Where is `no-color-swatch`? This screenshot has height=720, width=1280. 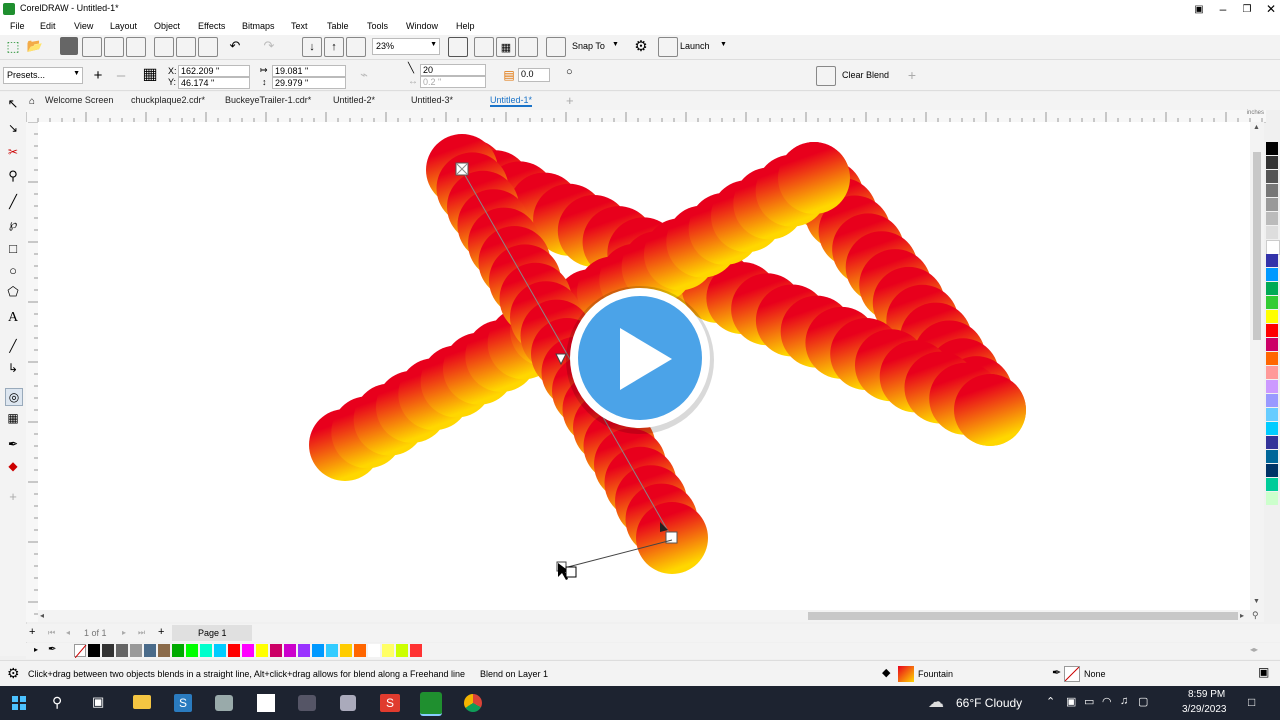 no-color-swatch is located at coordinates (80, 651).